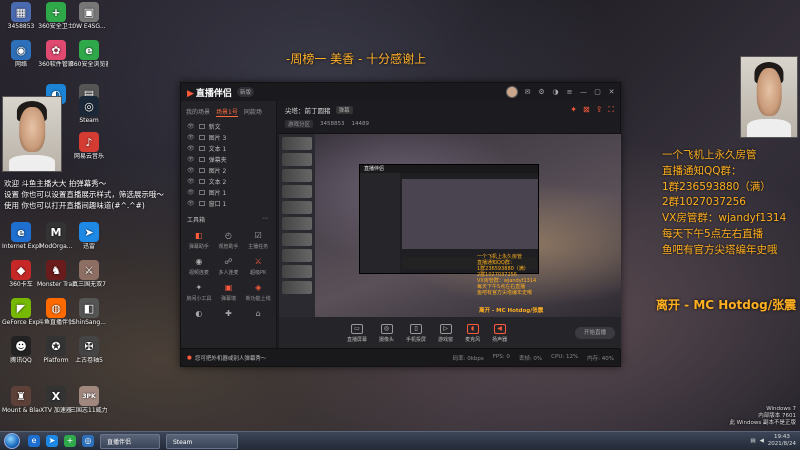 This screenshot has width=800, height=450. I want to click on control-icon: ◖, so click(472, 328).